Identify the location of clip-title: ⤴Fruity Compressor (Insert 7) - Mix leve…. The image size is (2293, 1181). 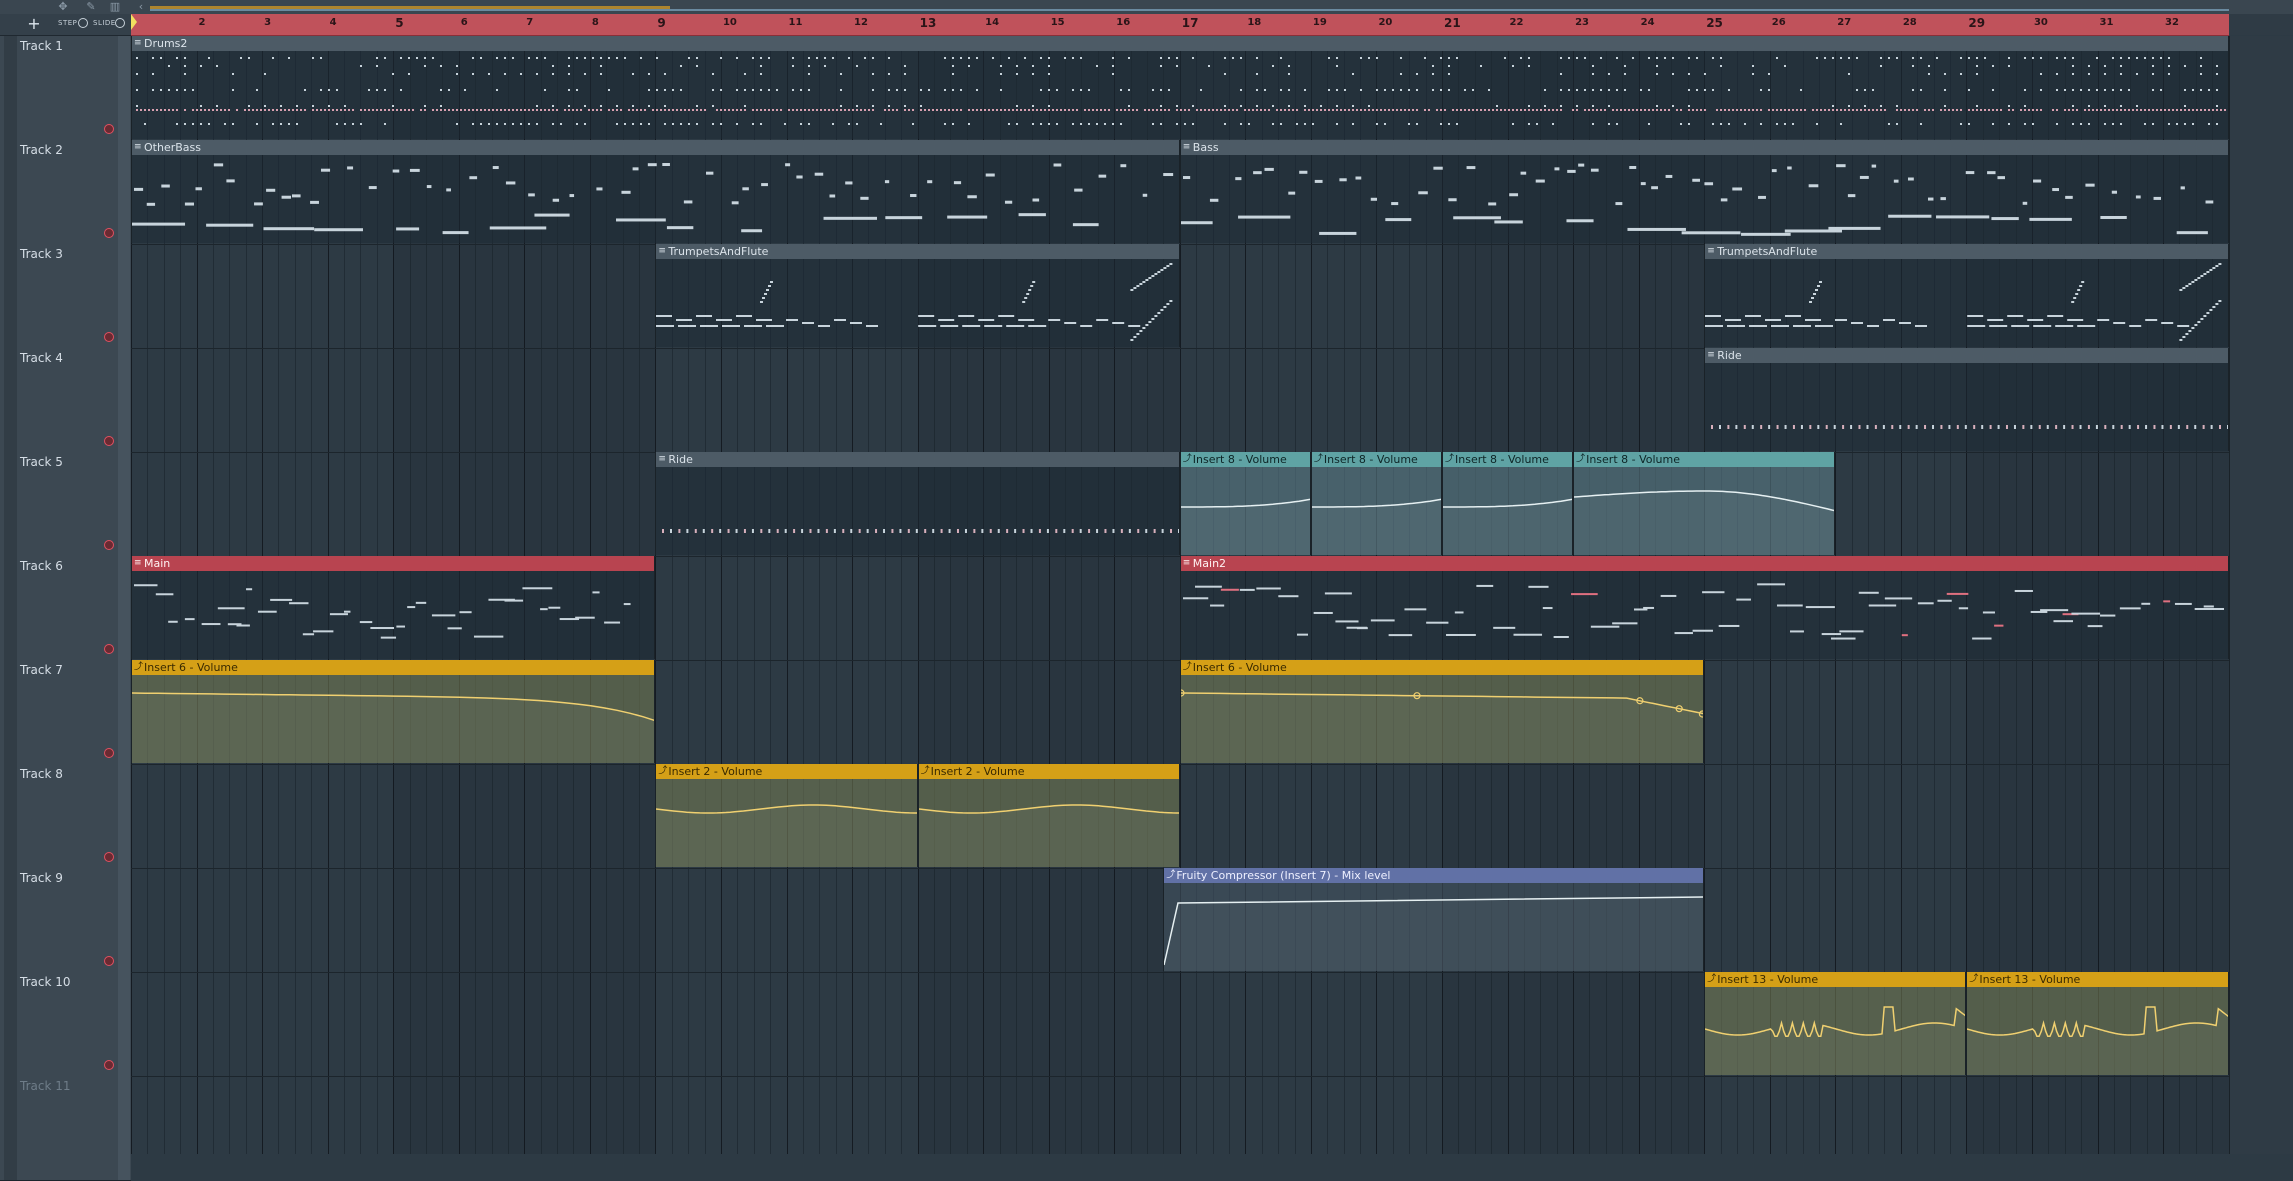
(1433, 875).